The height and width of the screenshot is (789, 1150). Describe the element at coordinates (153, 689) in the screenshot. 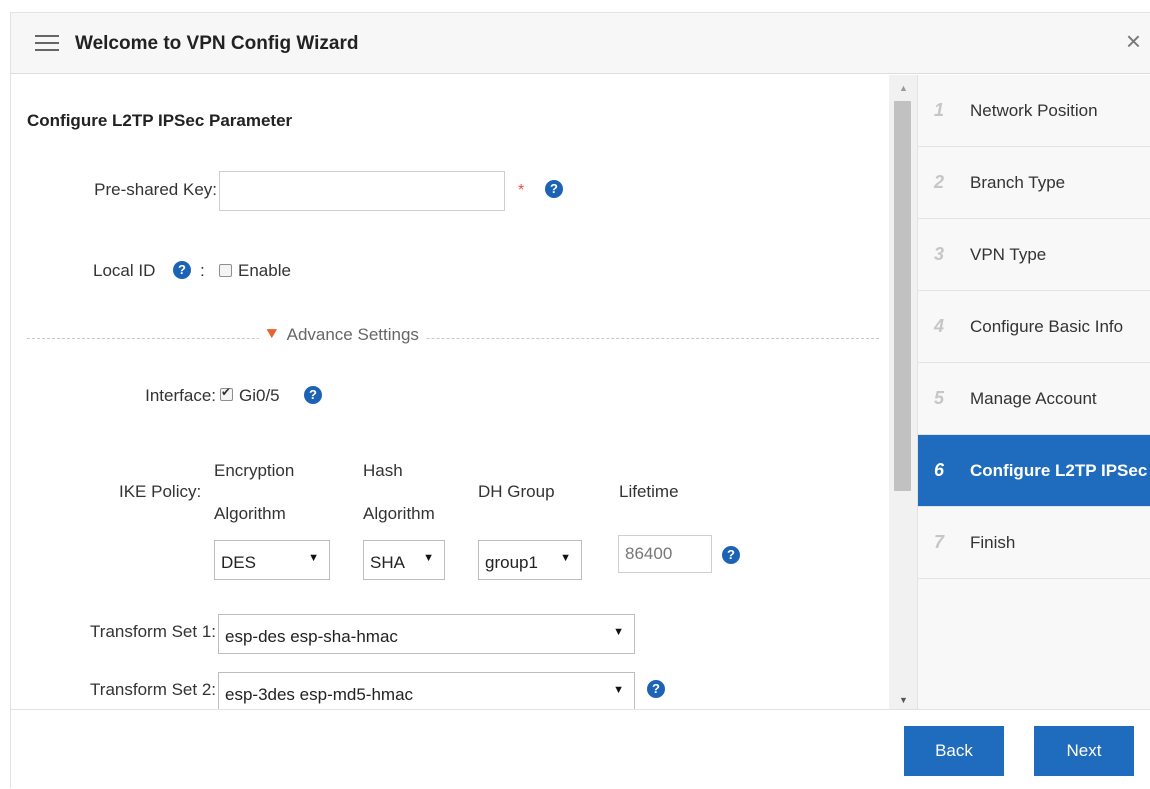

I see `transform-set-2-label: Transform Set 2:` at that location.